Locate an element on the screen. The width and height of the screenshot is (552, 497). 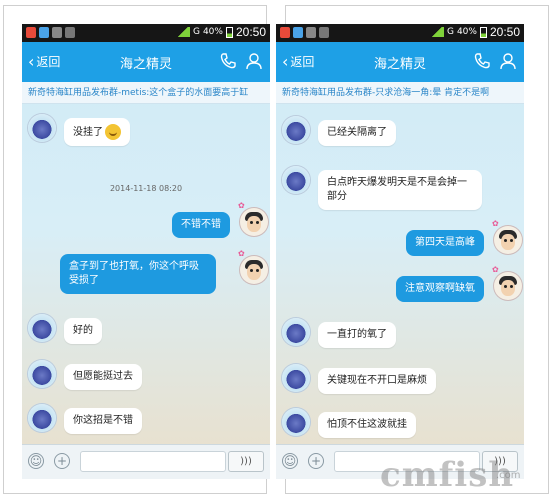
message-text: 已经关隔离了 is located at coordinates (357, 132).